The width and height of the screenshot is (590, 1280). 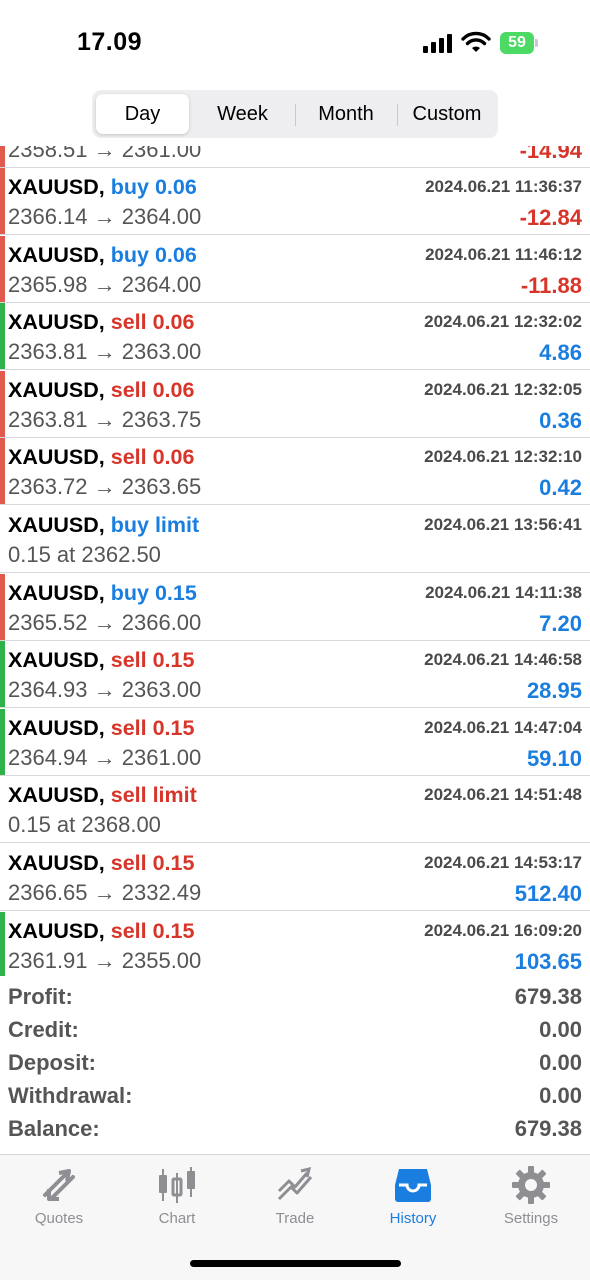 What do you see at coordinates (101, 660) in the screenshot?
I see `row-title: XAUUSD, sell 0.15` at bounding box center [101, 660].